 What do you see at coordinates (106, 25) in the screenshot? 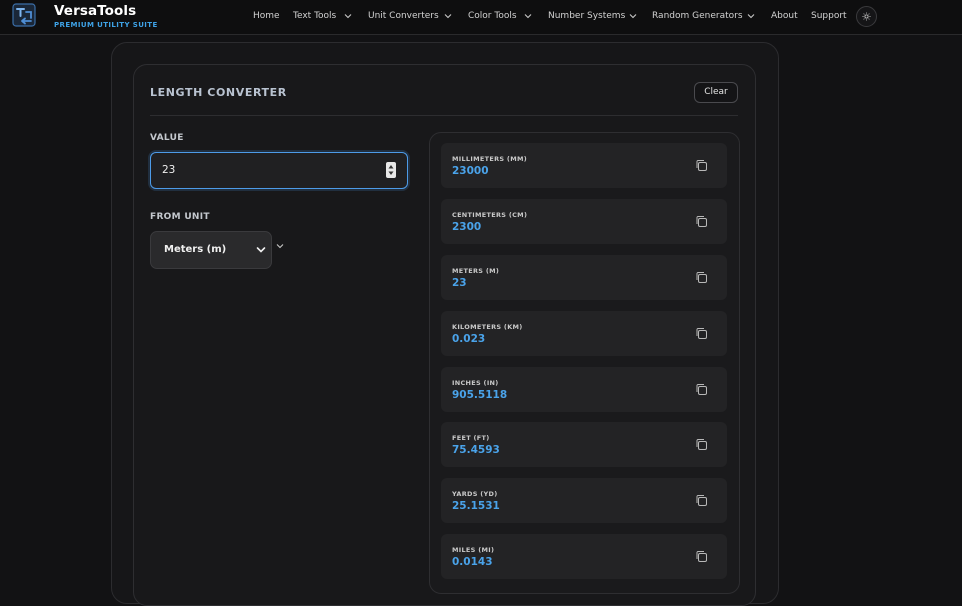
I see `brand-tagline: PREMIUM UTILITY SUITE` at bounding box center [106, 25].